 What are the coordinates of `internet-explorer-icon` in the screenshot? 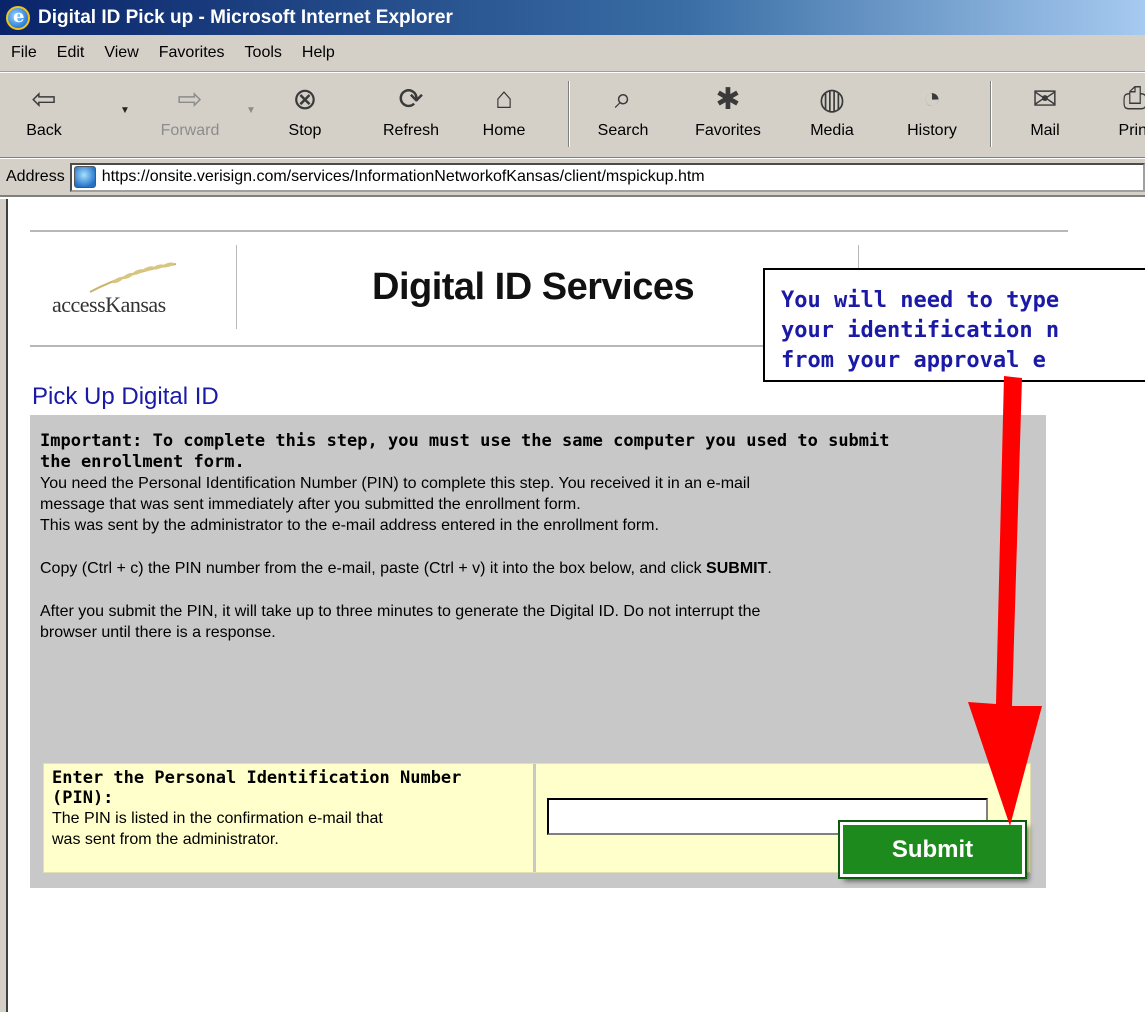 It's located at (18, 17).